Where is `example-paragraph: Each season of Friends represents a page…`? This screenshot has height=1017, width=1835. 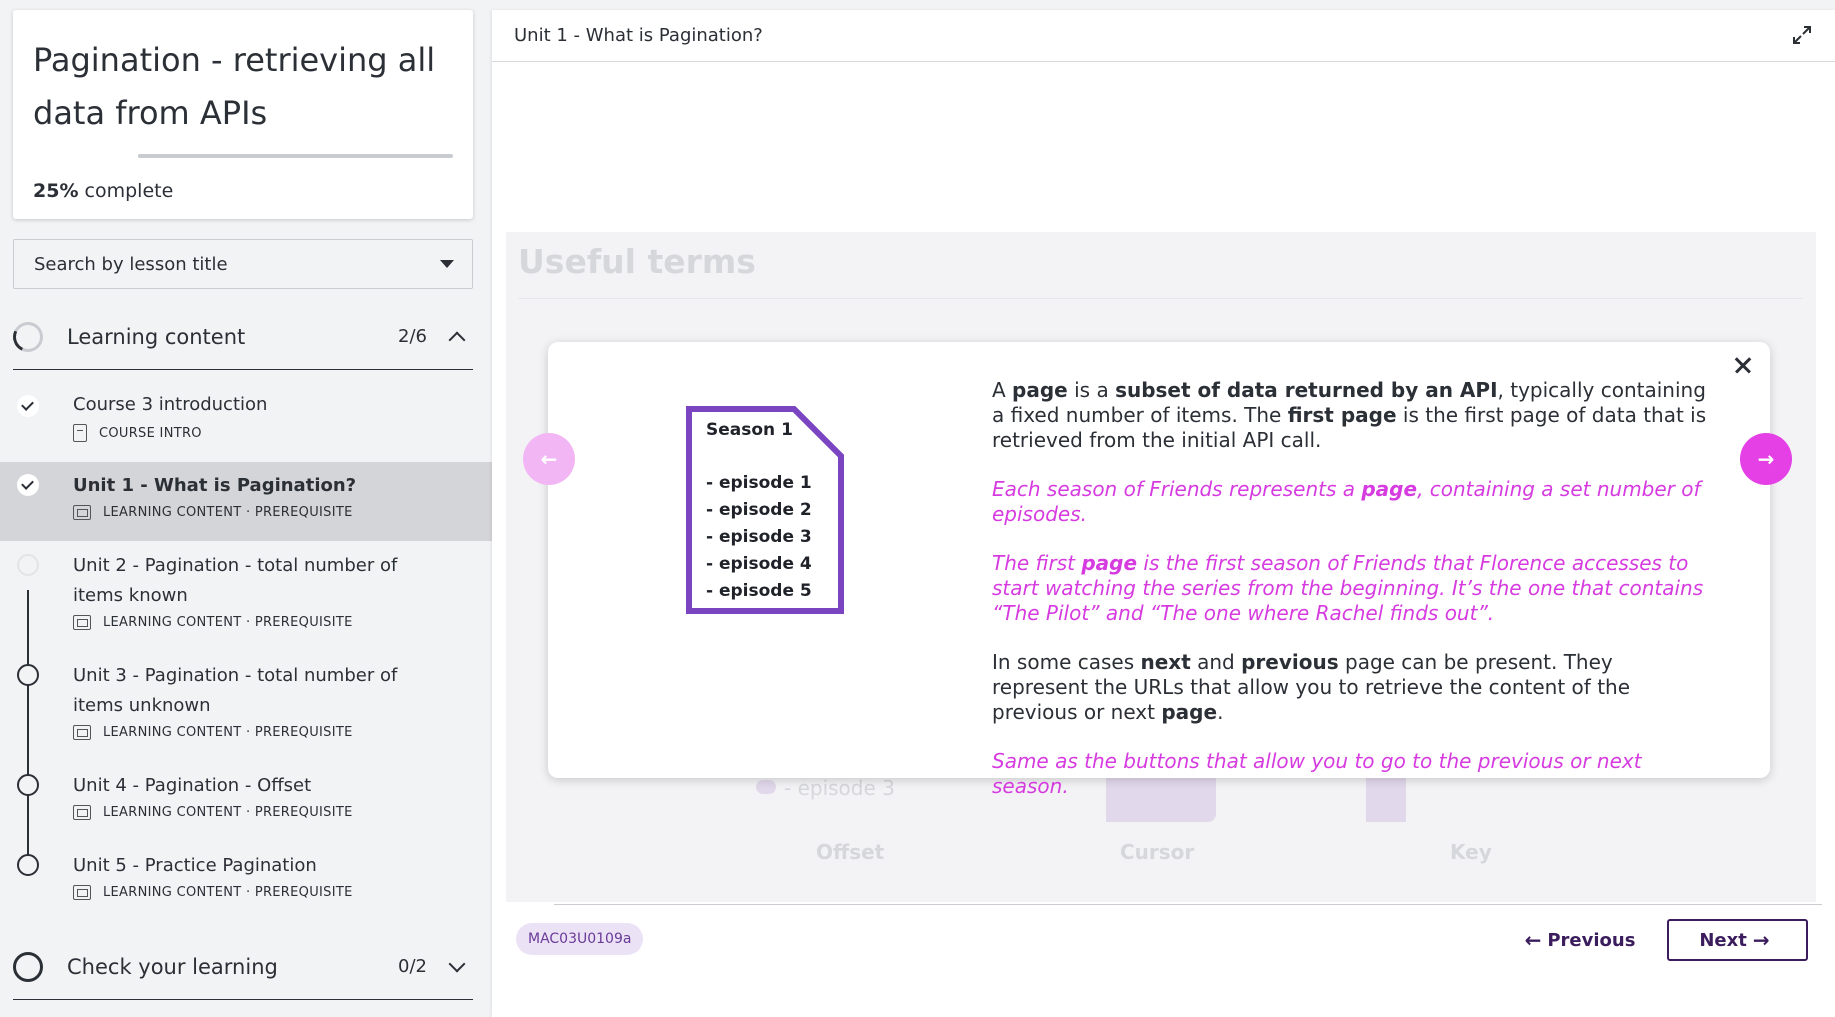 example-paragraph: Each season of Friends represents a page… is located at coordinates (1352, 502).